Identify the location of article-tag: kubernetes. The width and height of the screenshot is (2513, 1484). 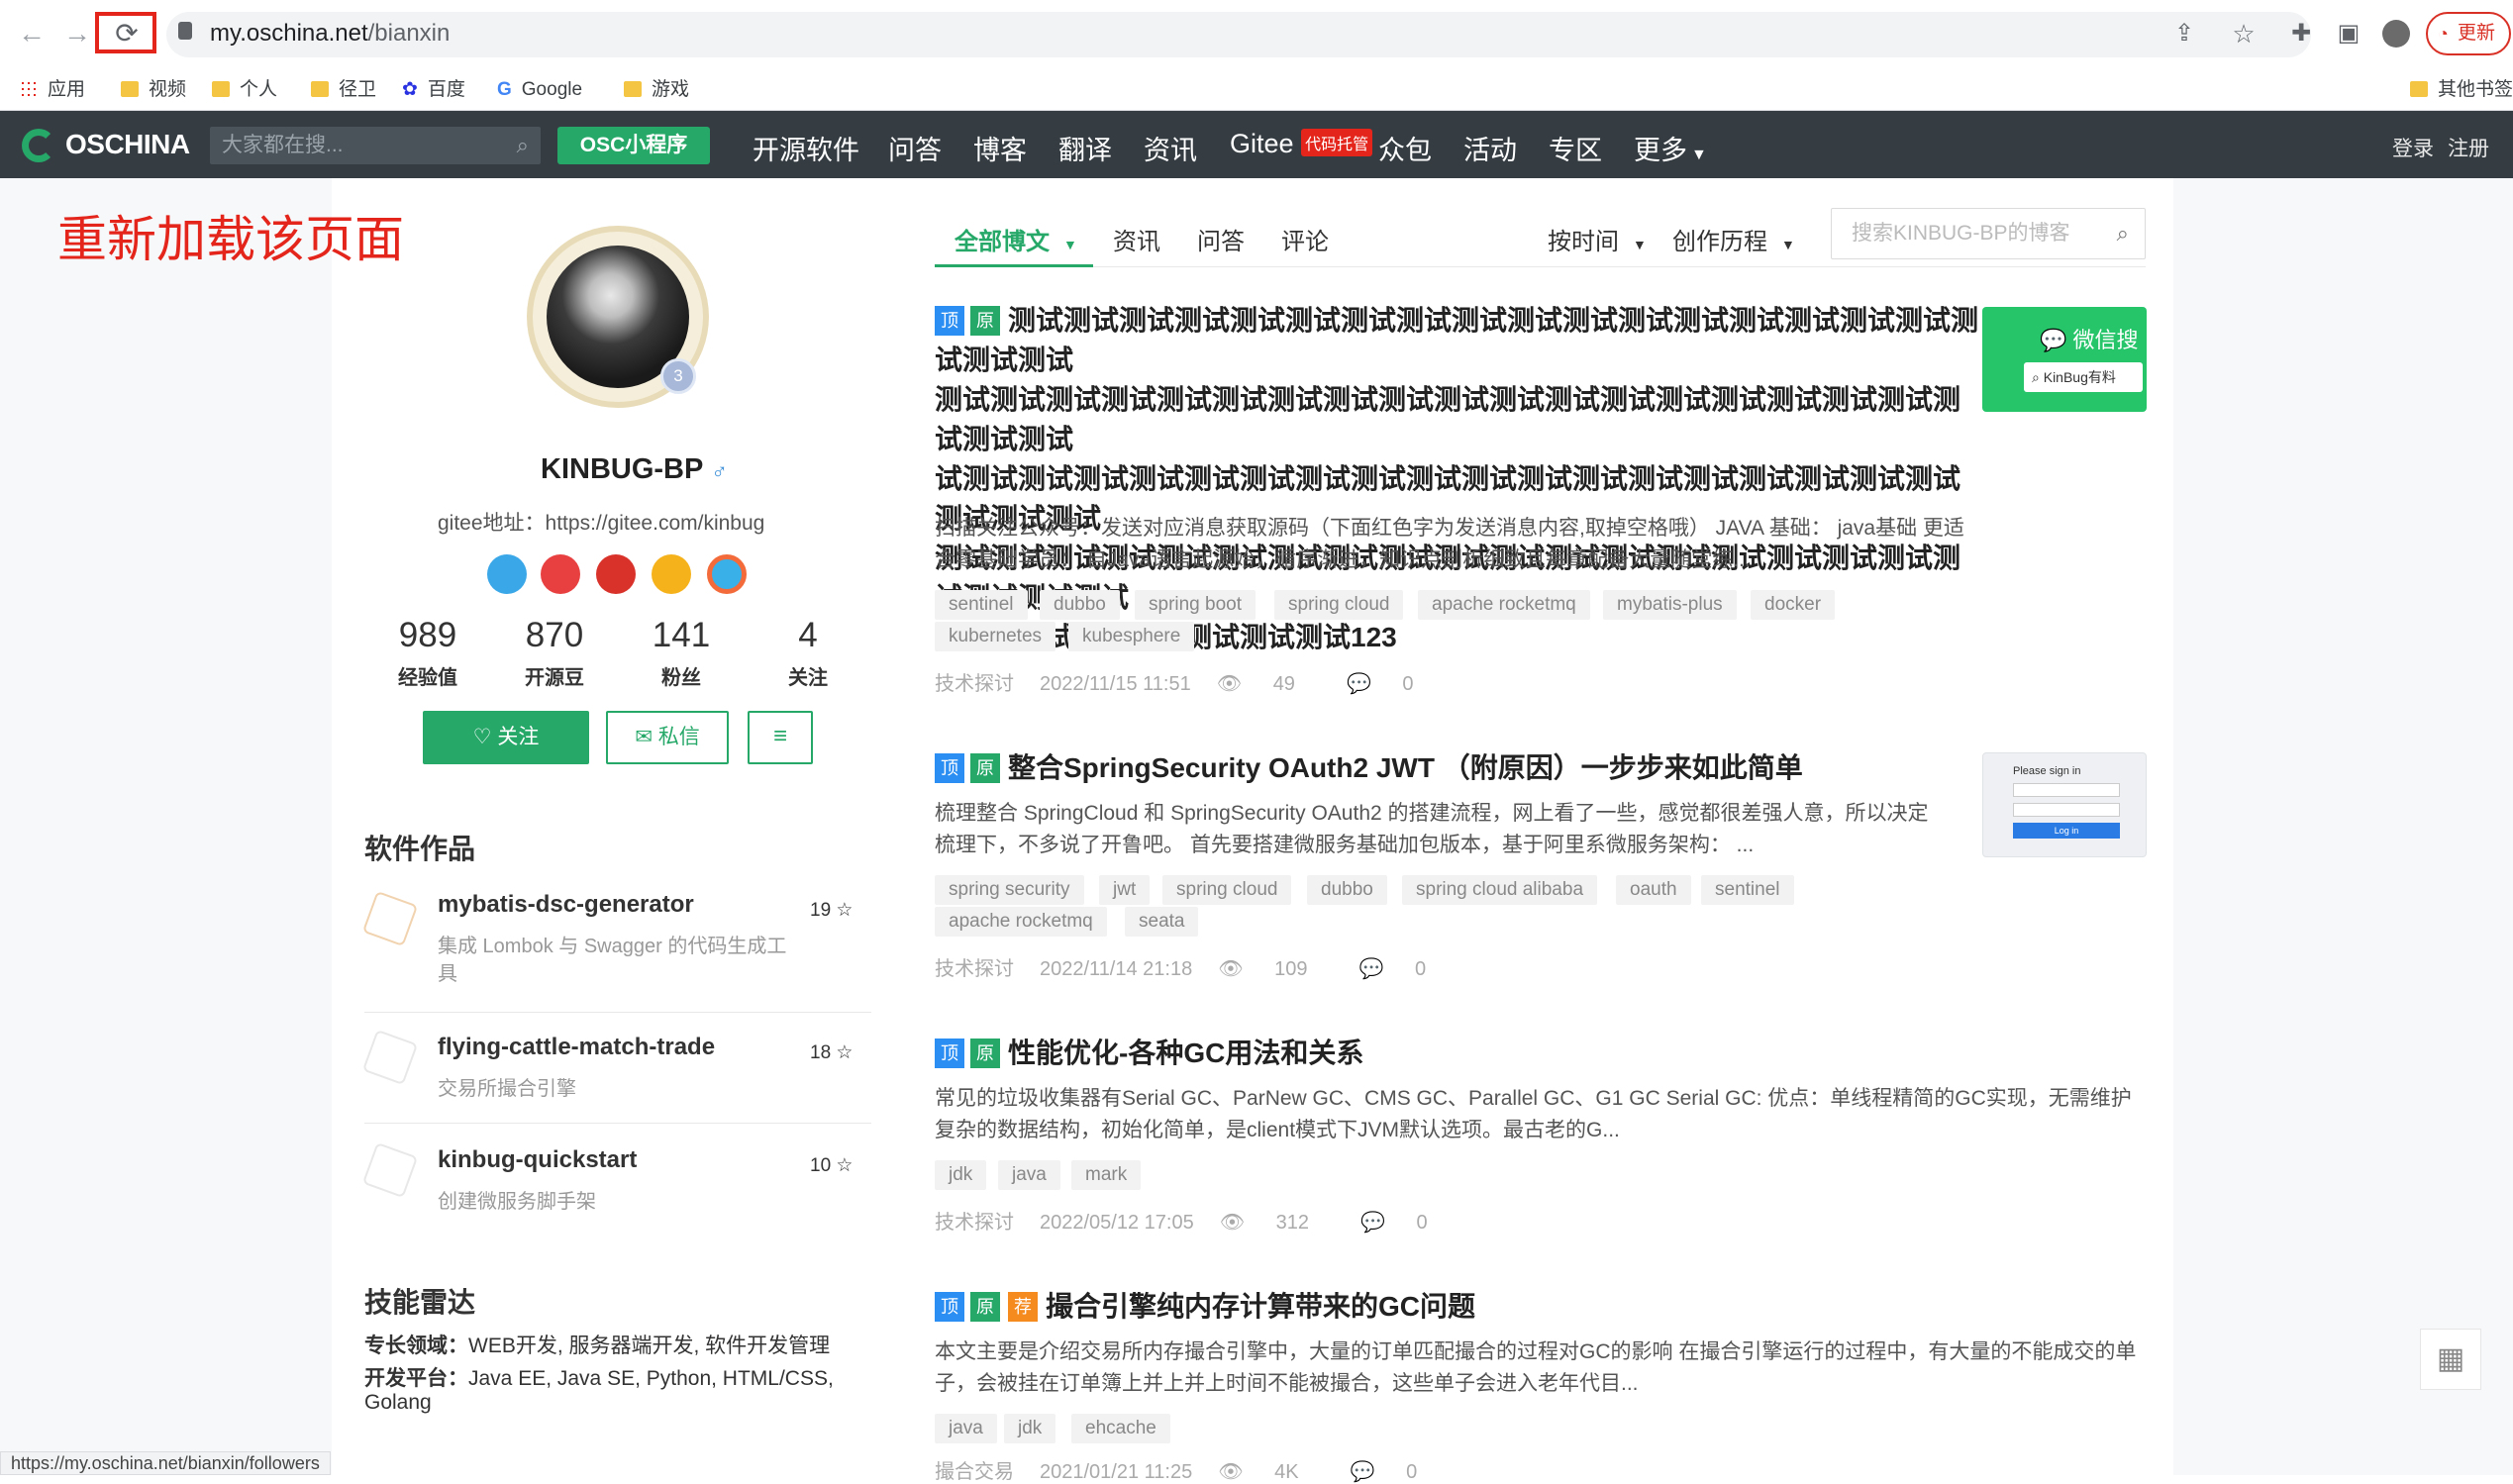
(996, 636).